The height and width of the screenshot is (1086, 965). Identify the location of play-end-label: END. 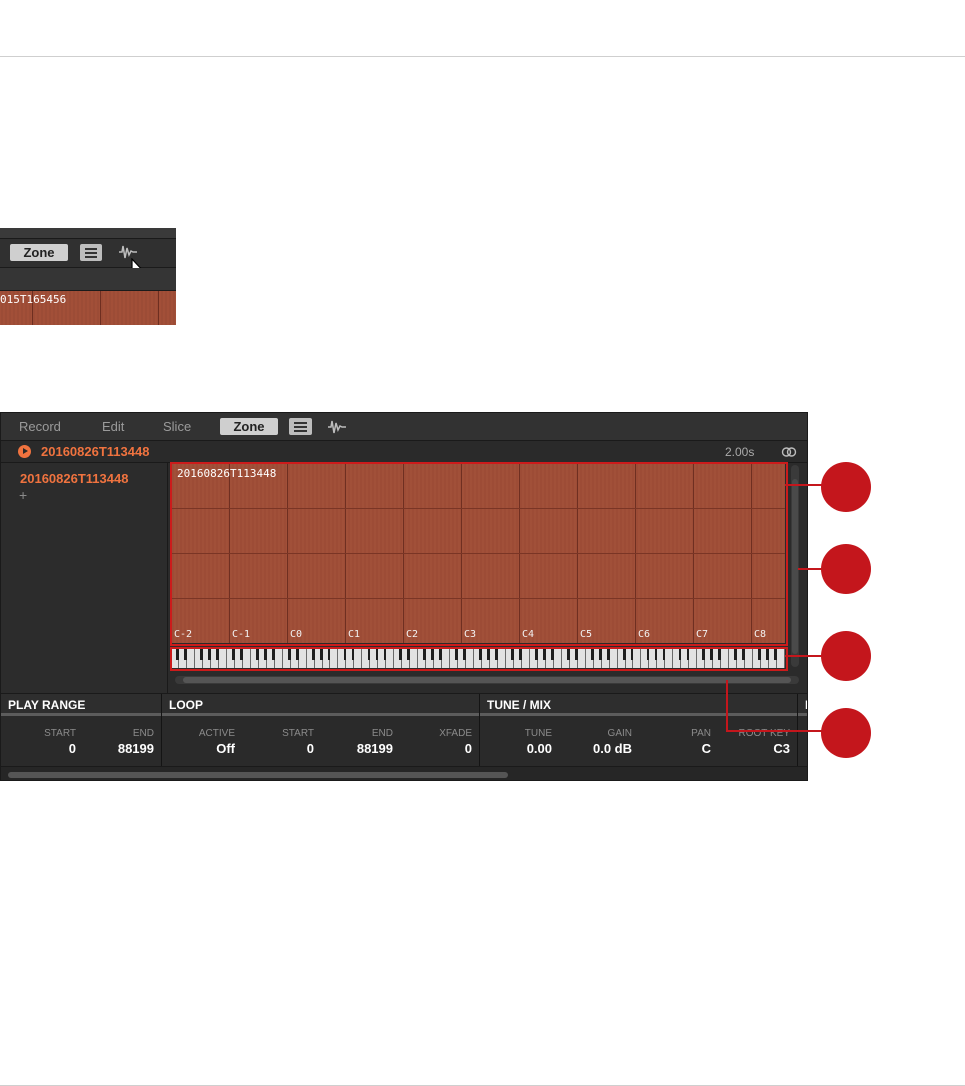
(143, 733).